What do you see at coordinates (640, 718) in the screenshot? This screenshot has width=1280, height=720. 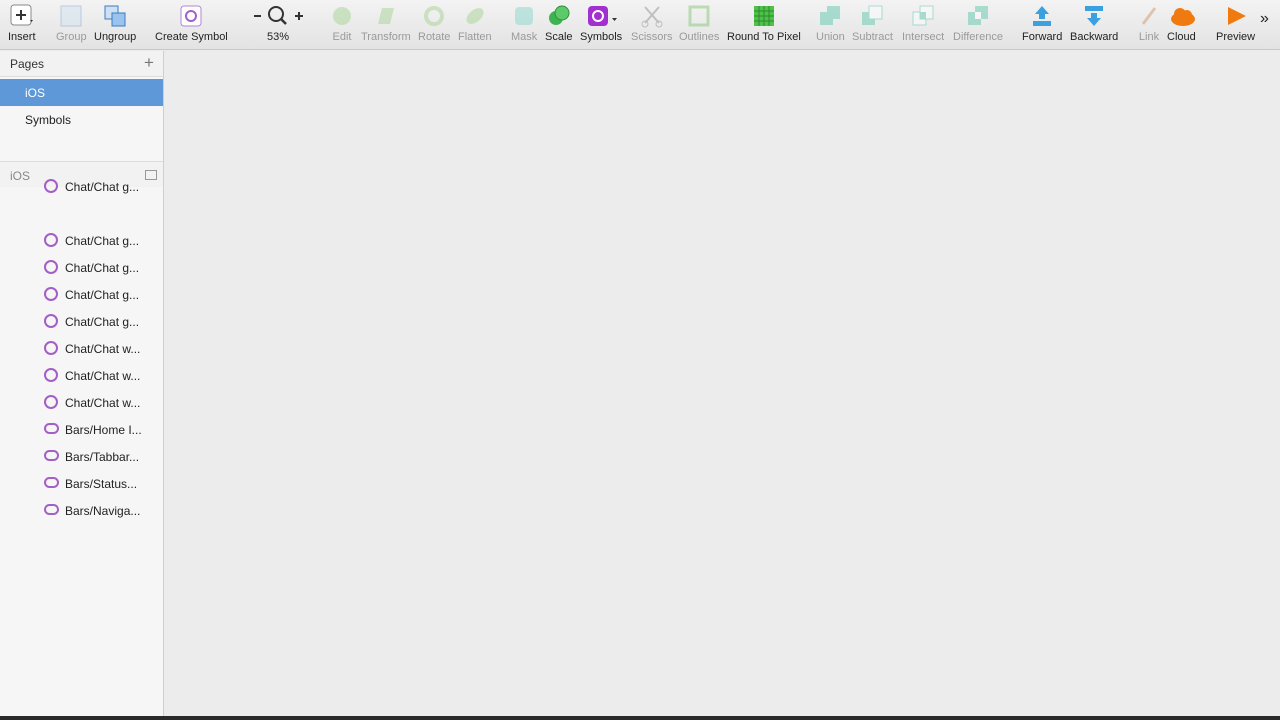 I see `bottom-edge` at bounding box center [640, 718].